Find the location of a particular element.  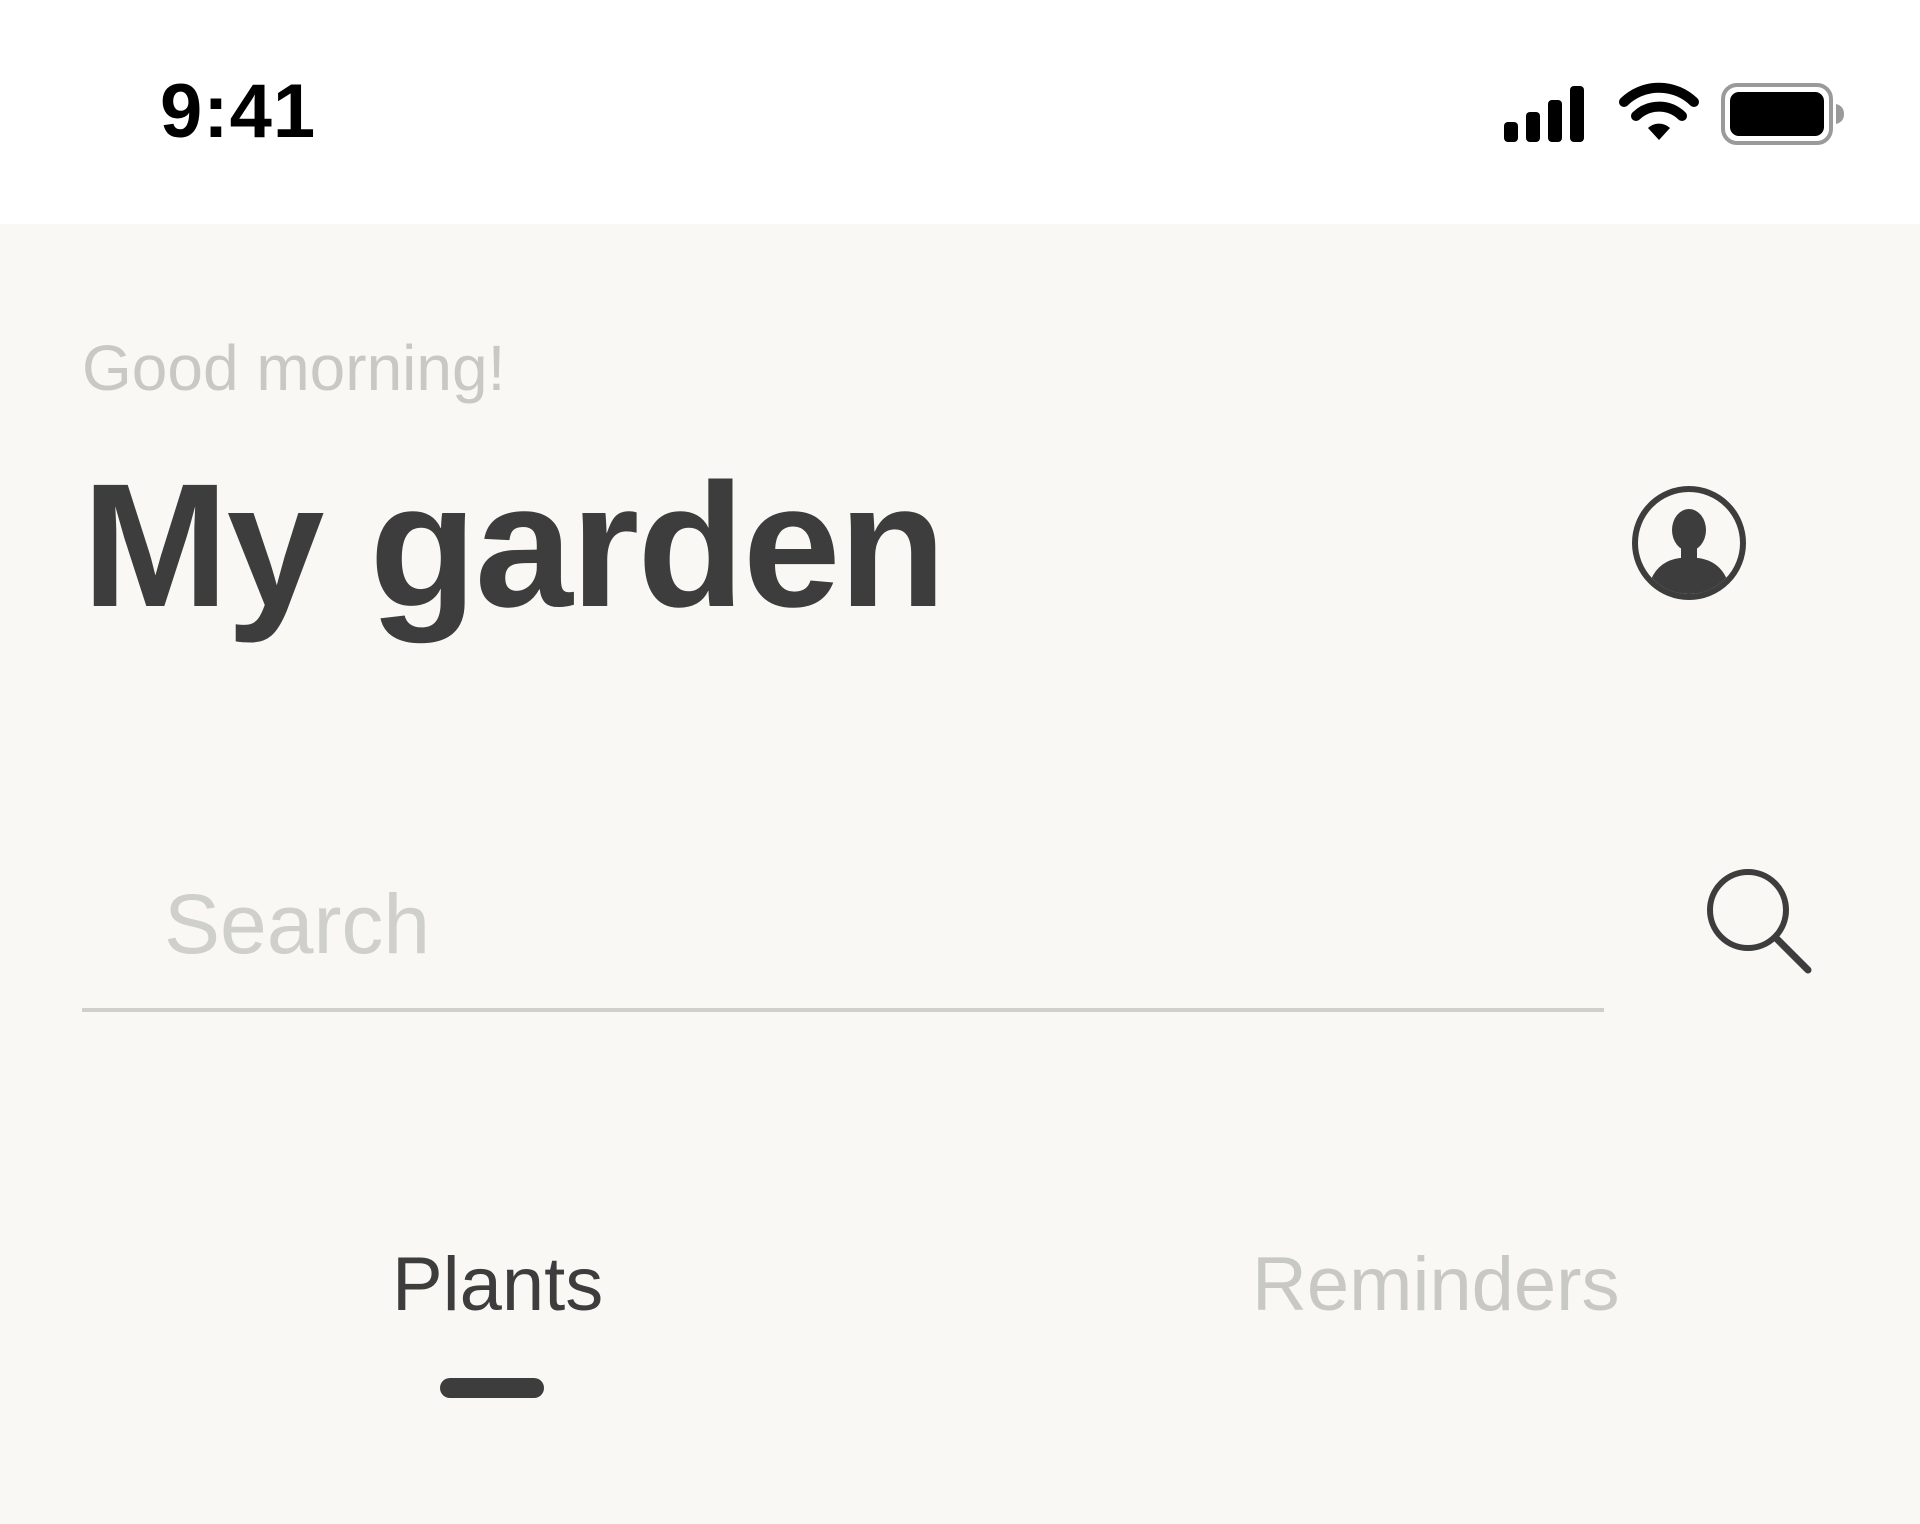

status-bar: 9:41 is located at coordinates (960, 112).